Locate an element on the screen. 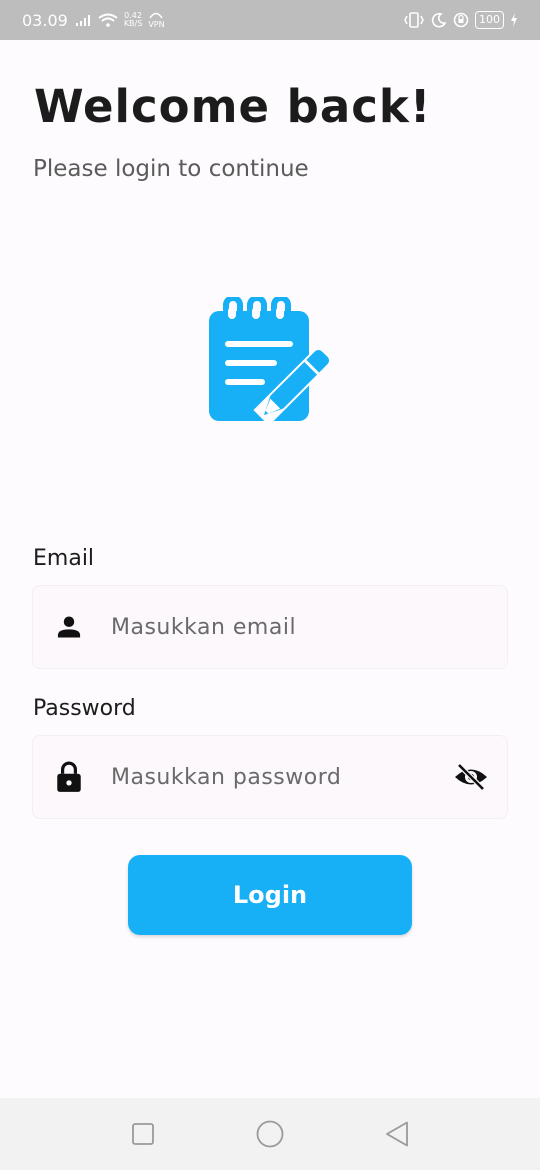 The height and width of the screenshot is (1170, 540). email-label: Email is located at coordinates (64, 558).